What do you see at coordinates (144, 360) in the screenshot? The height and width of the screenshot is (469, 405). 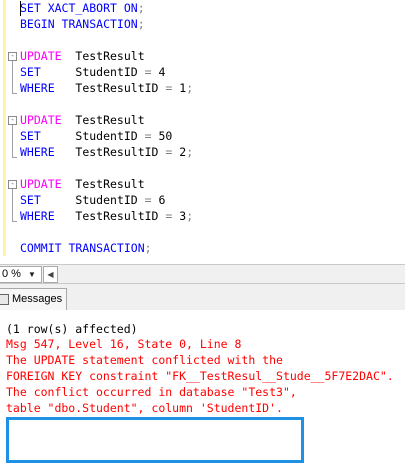 I see `message-line: The UPDATE statement conflicted with the` at bounding box center [144, 360].